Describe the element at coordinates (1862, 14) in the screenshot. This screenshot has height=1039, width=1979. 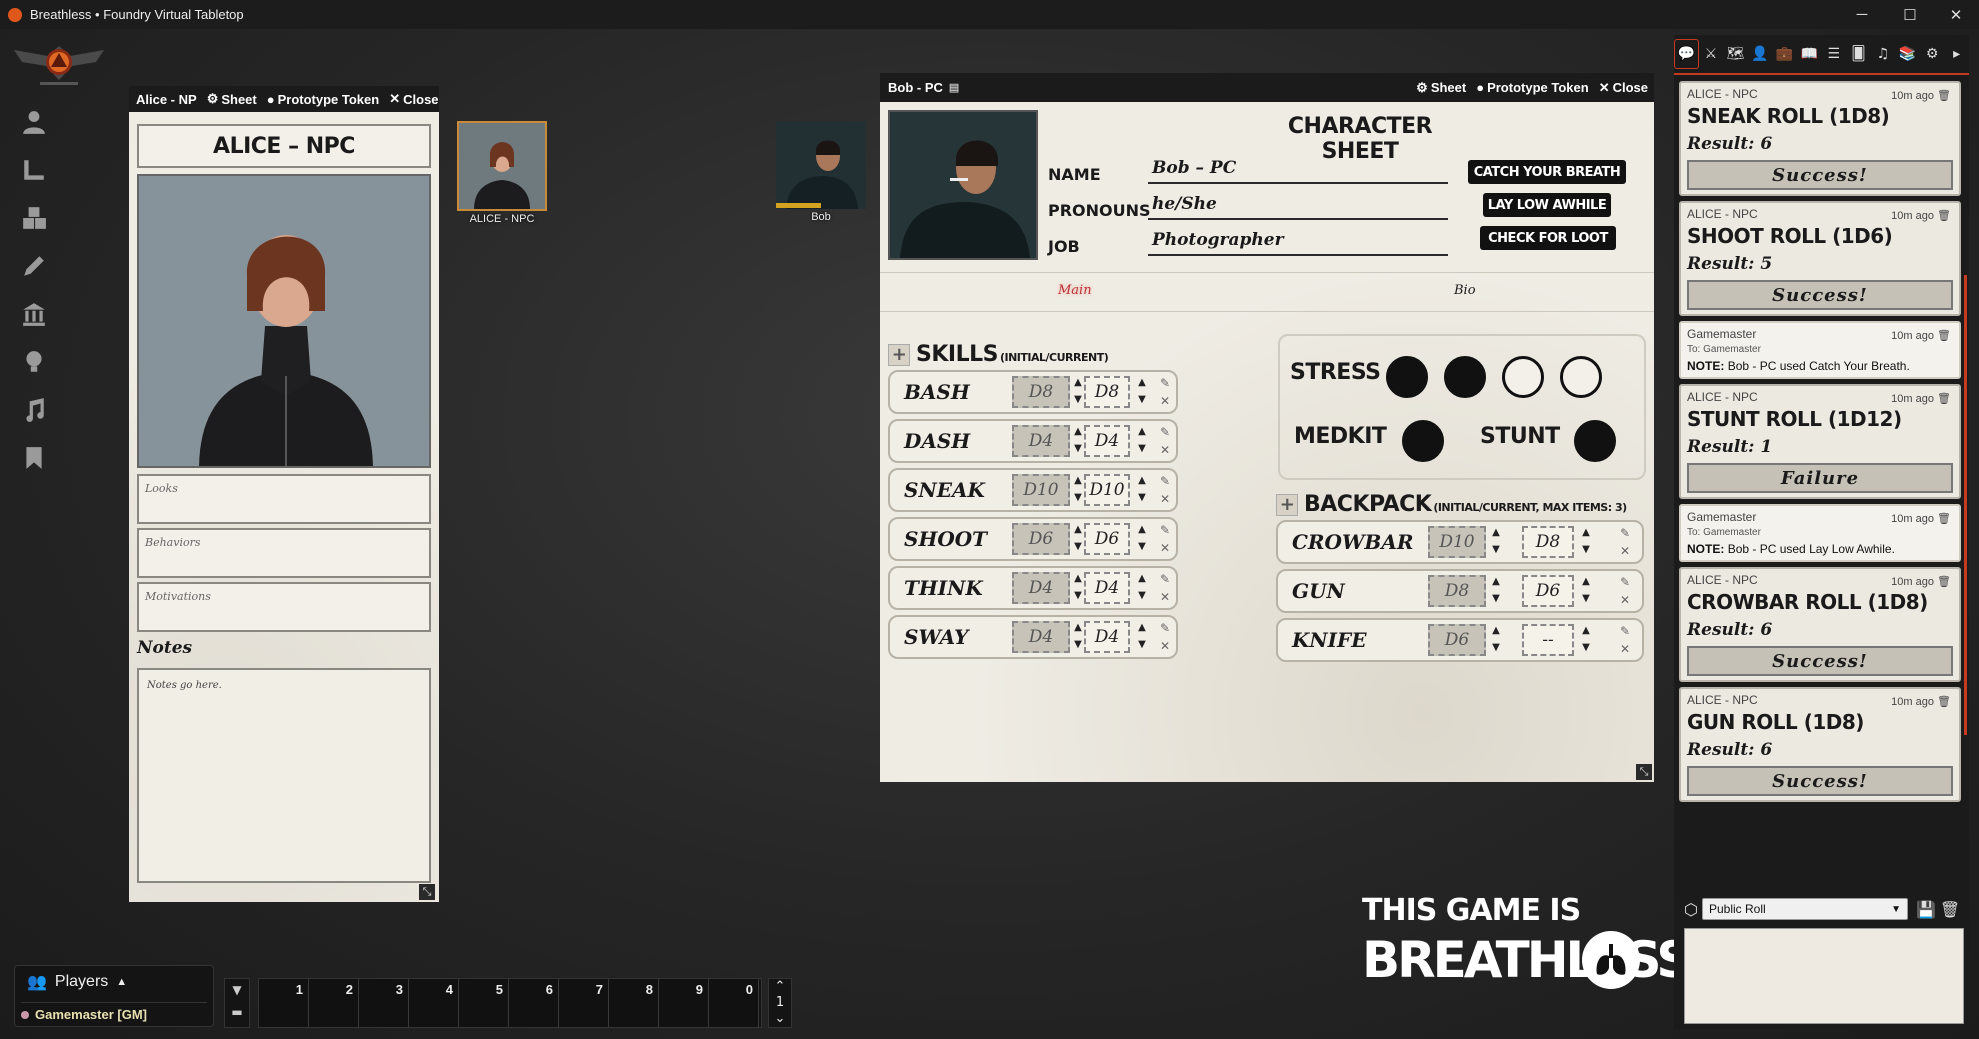
I see `minimize-button: ─` at that location.